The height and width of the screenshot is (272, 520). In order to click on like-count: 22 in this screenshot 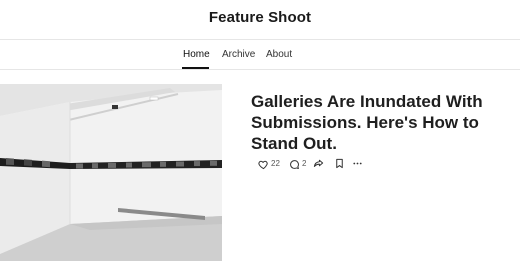, I will do `click(275, 163)`.